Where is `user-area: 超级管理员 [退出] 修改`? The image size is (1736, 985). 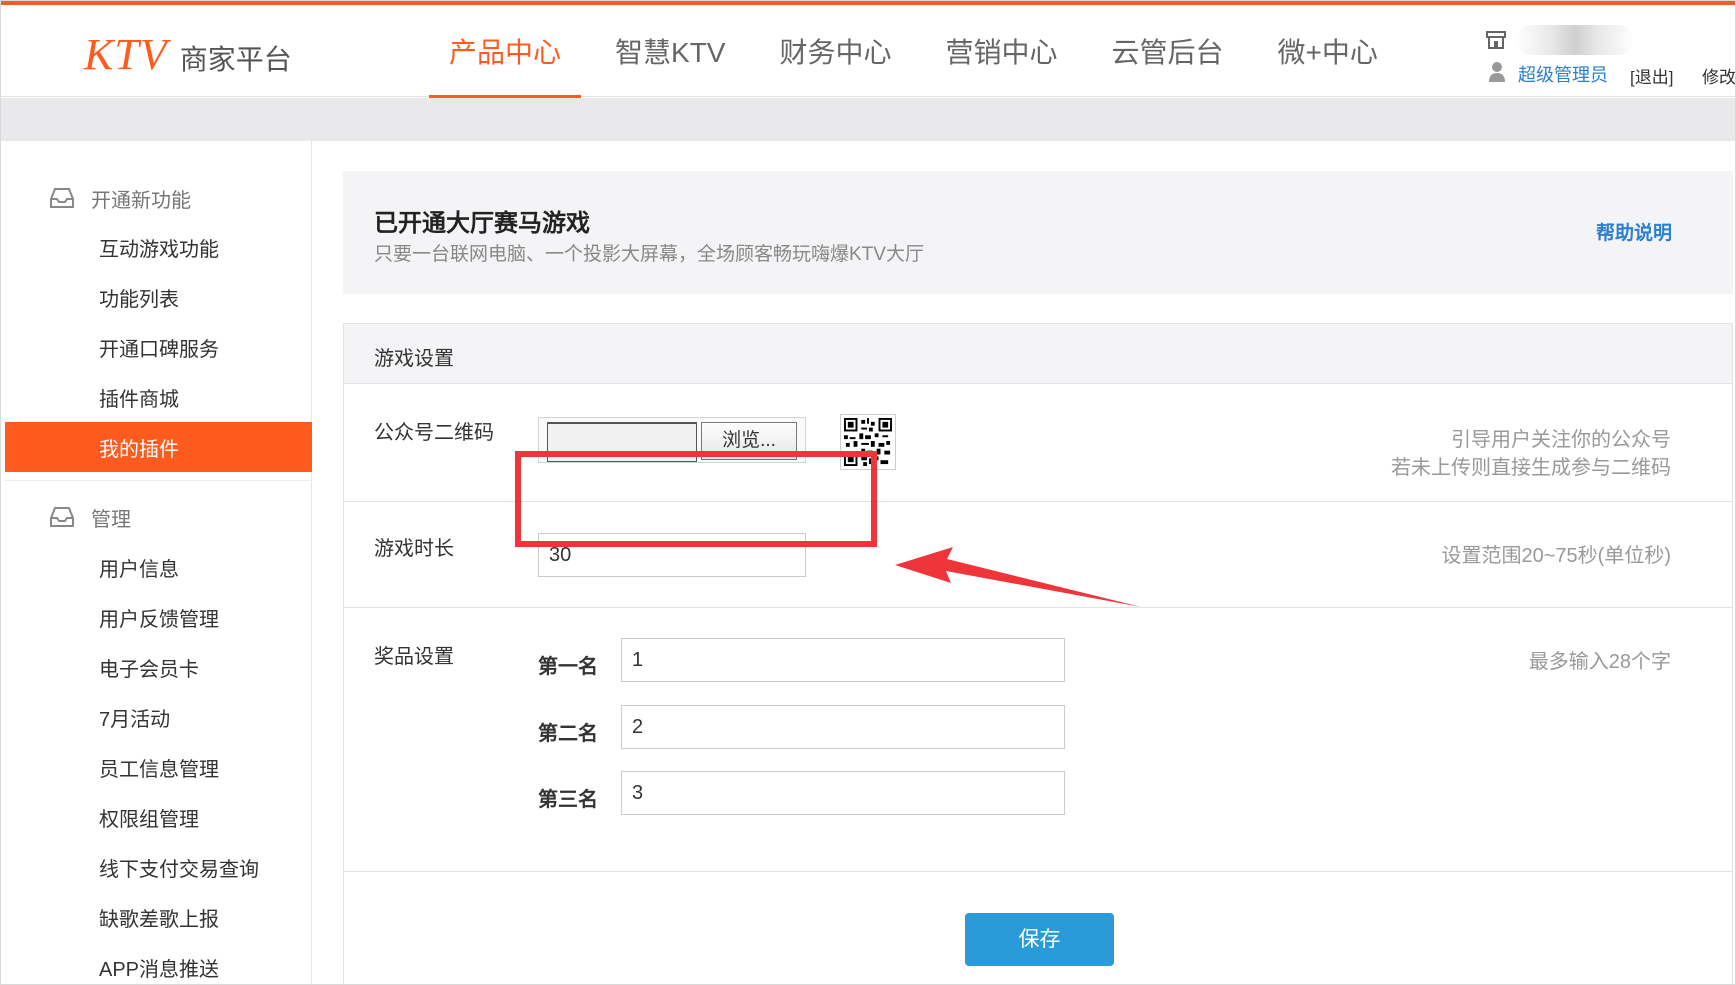
user-area: 超级管理员 [退出] 修改 is located at coordinates (1609, 56).